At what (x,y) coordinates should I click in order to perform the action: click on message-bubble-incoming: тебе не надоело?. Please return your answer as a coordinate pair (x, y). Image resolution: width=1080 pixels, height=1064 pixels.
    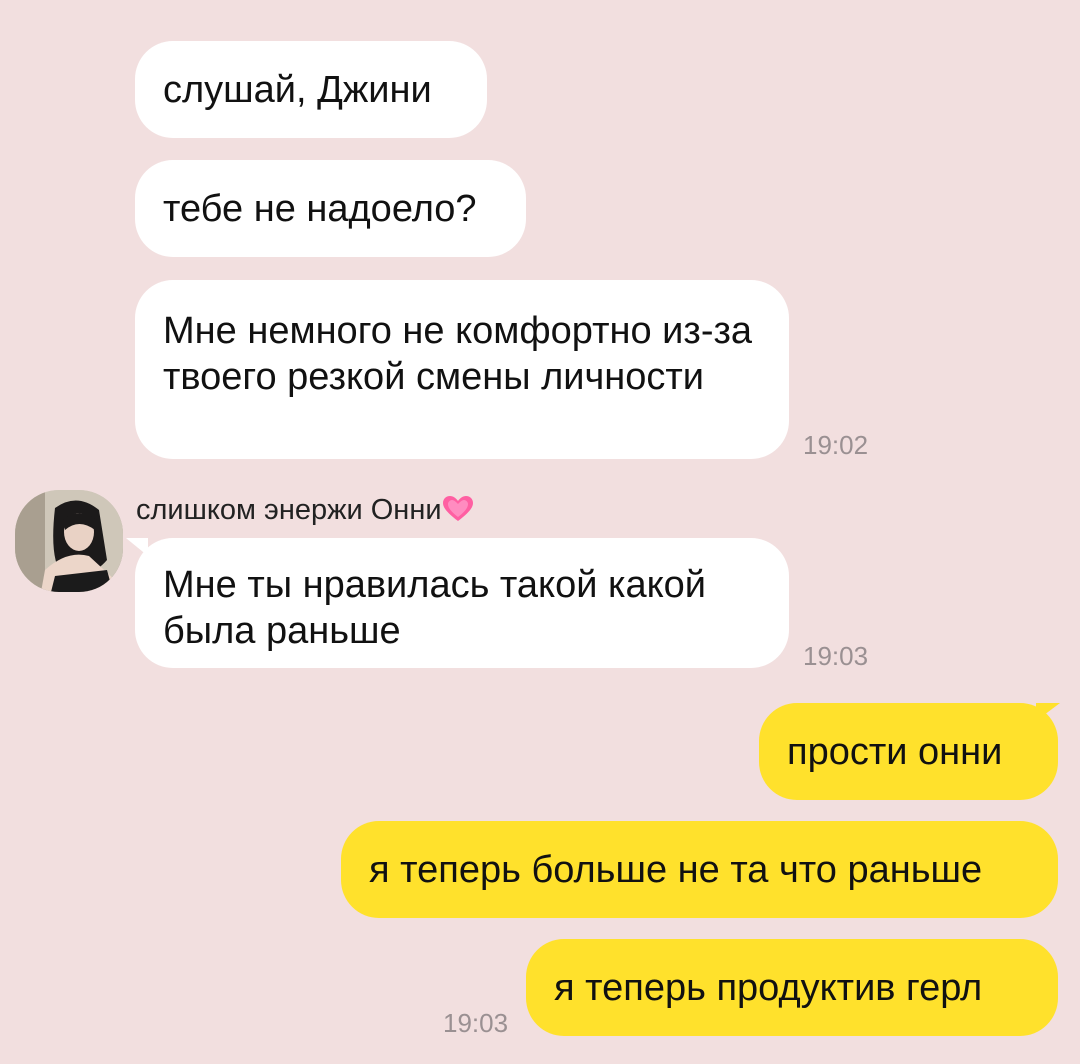
    Looking at the image, I should click on (330, 208).